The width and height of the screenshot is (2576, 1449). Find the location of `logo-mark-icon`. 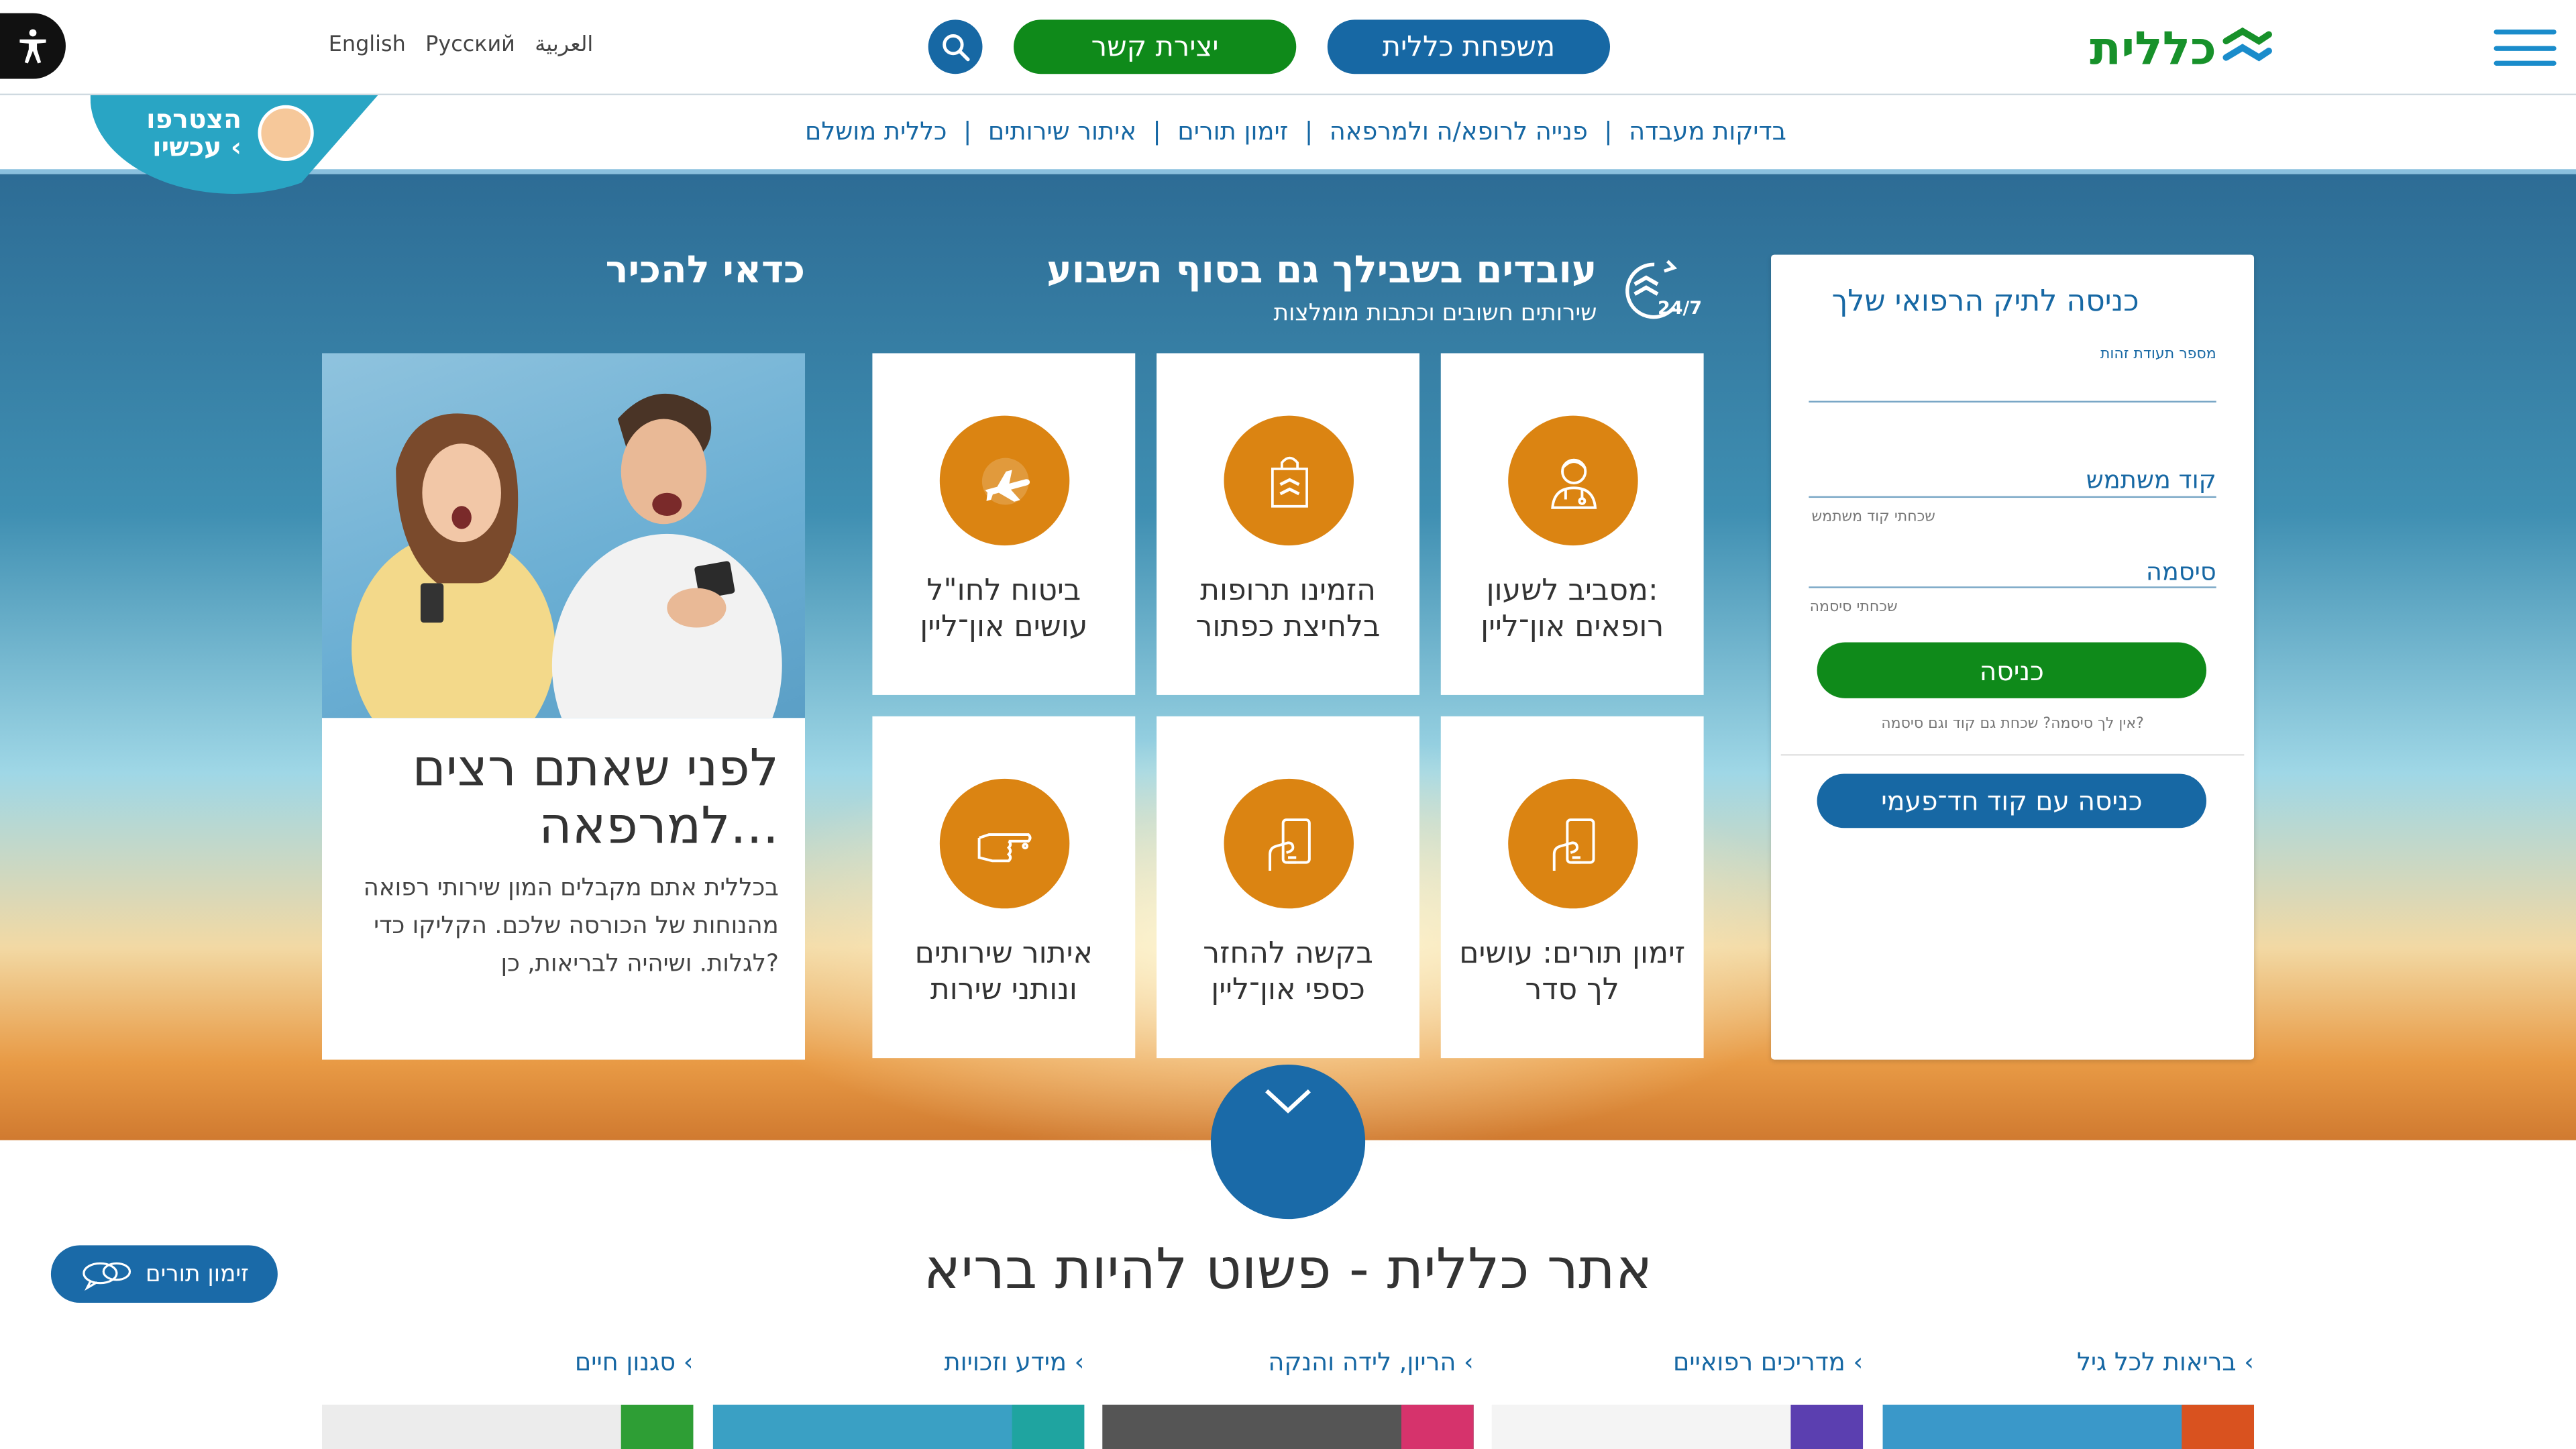

logo-mark-icon is located at coordinates (2247, 44).